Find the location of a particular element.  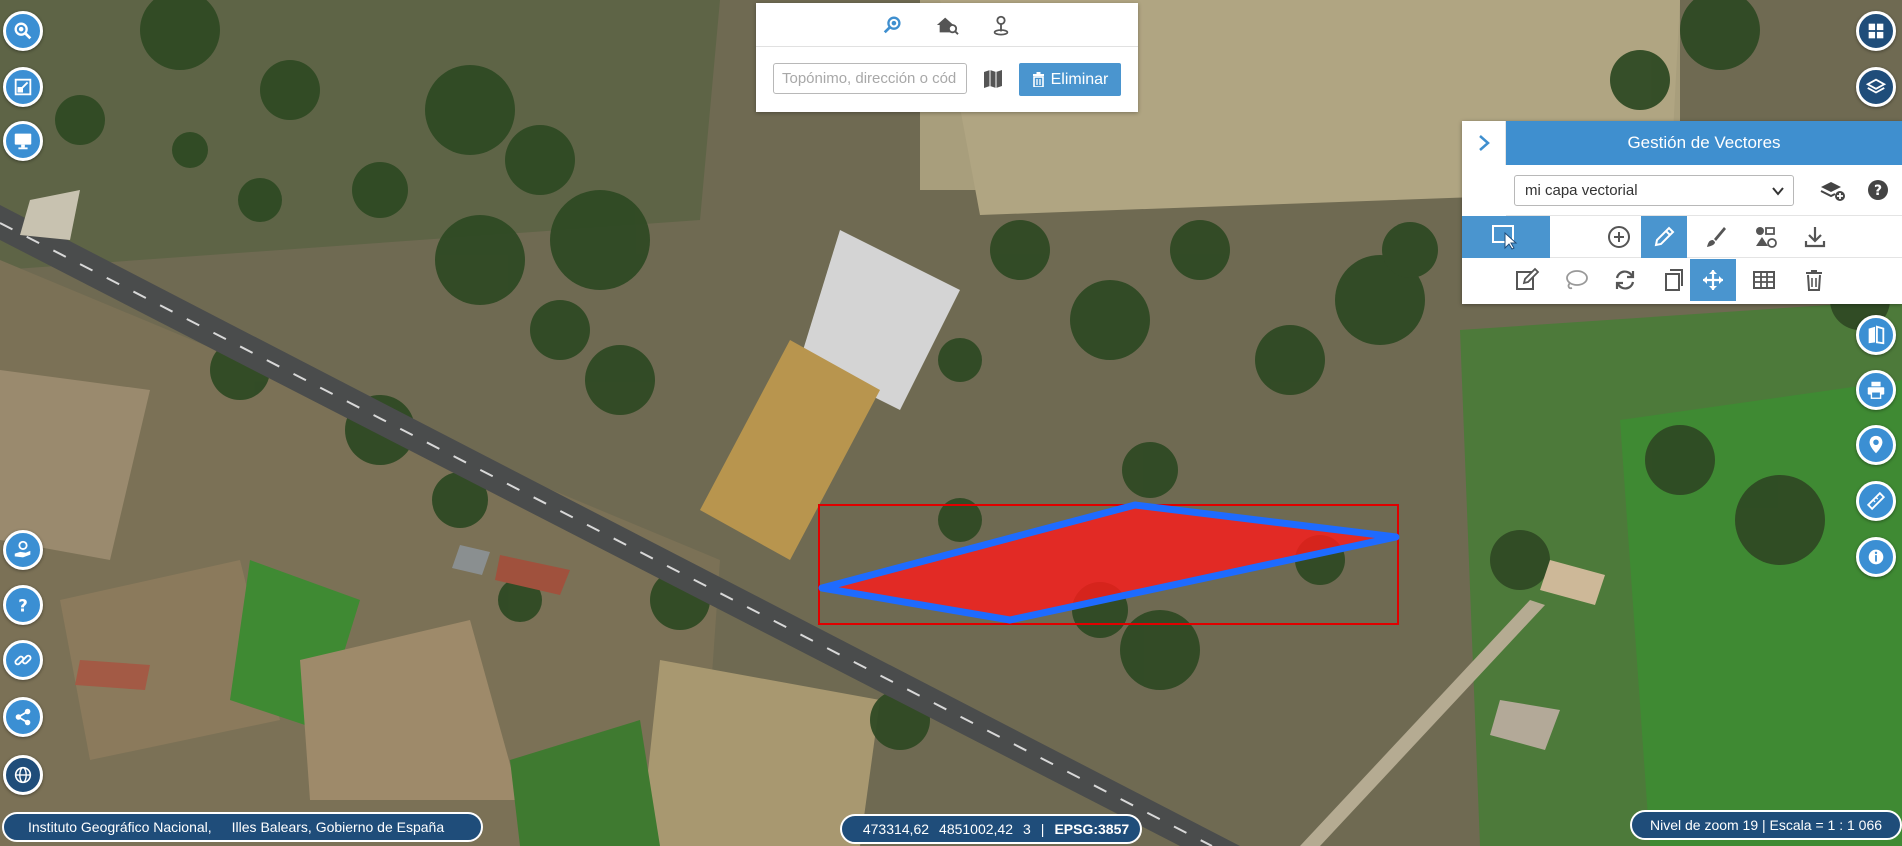

rotate-icon is located at coordinates (1625, 280).